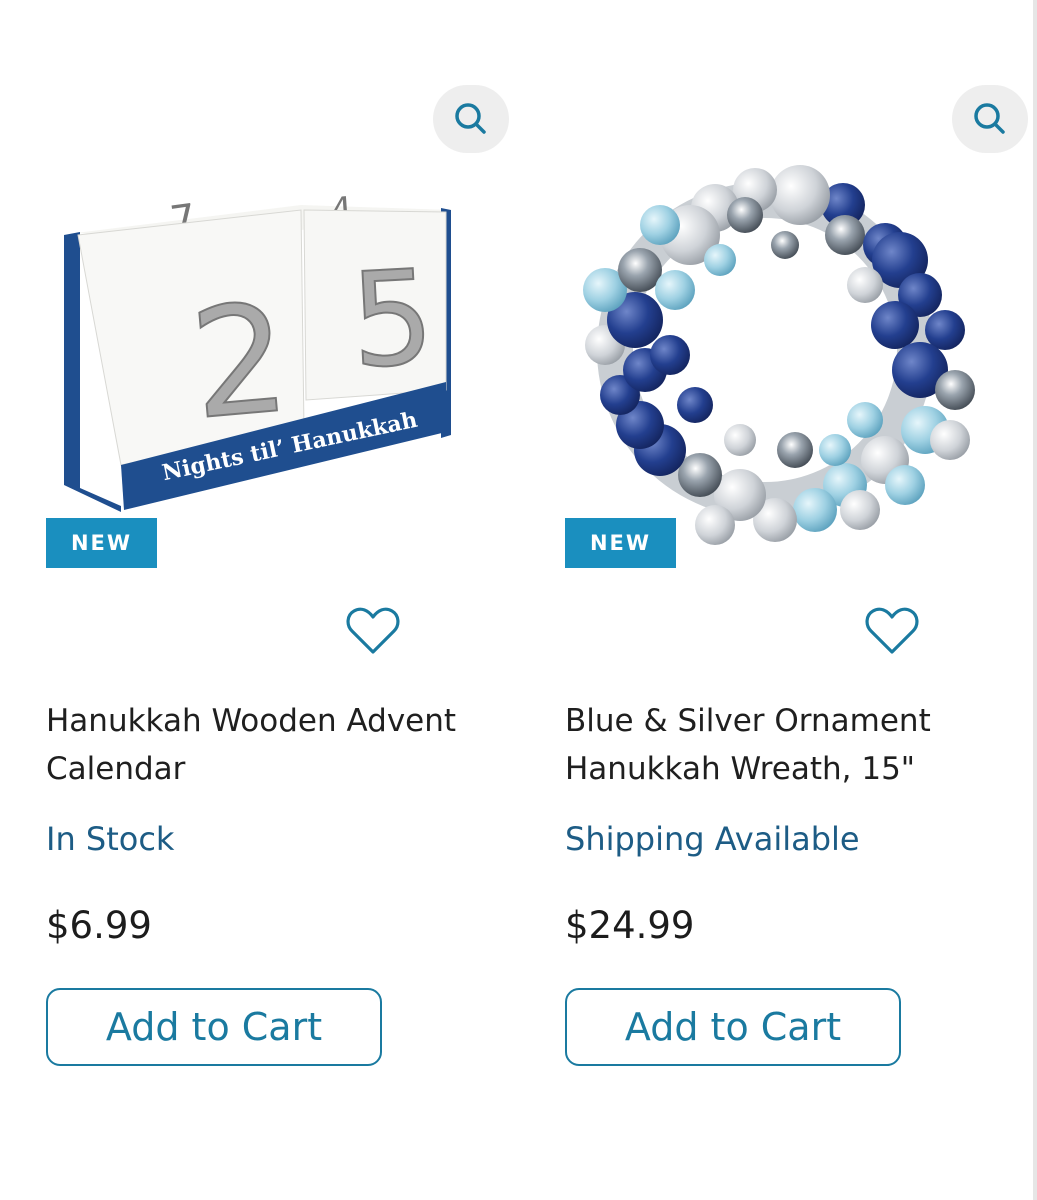 This screenshot has width=1037, height=1200. What do you see at coordinates (779, 355) in the screenshot?
I see `wreath` at bounding box center [779, 355].